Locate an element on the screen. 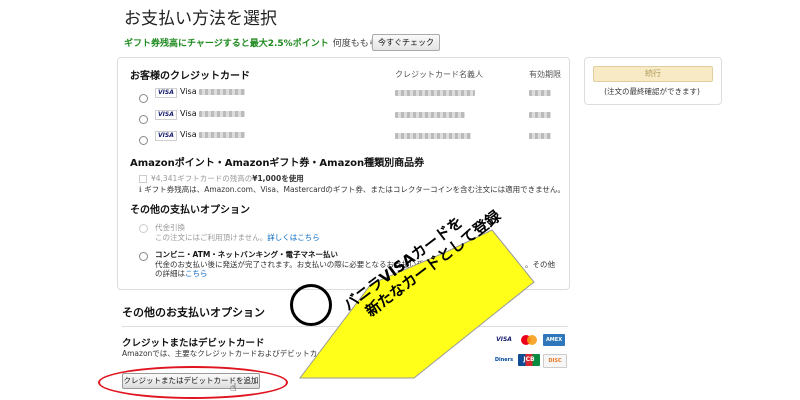 This screenshot has height=400, width=800. annotation-arrow is located at coordinates (416, 304).